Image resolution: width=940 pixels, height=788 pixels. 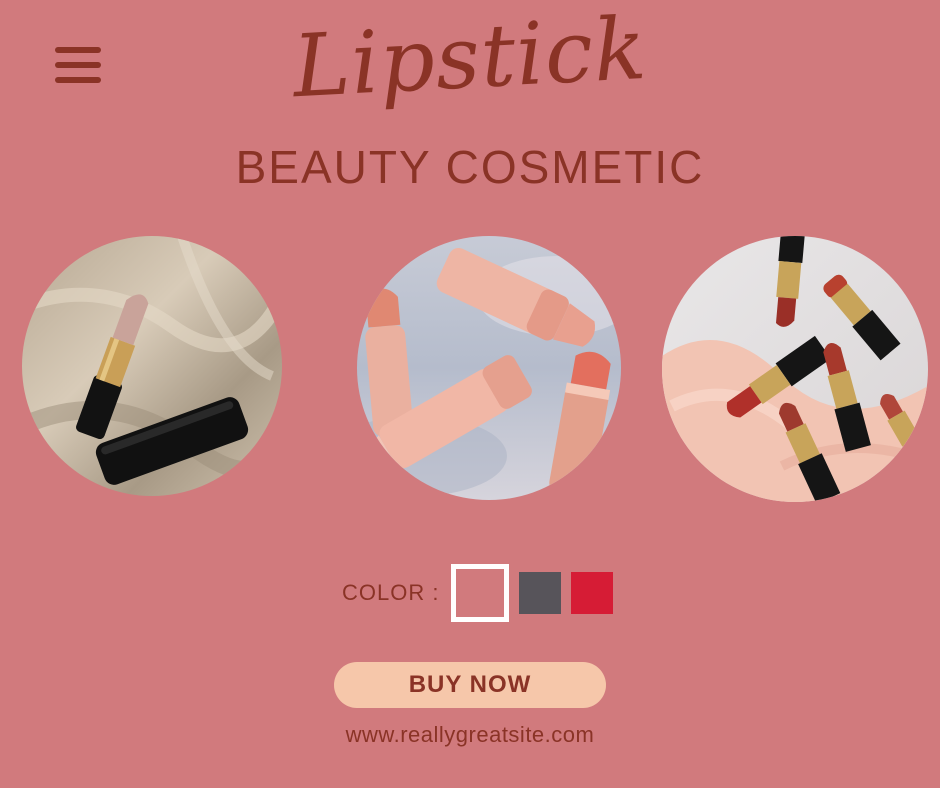 I want to click on website-link: www.reallygreatsite.com, so click(x=470, y=735).